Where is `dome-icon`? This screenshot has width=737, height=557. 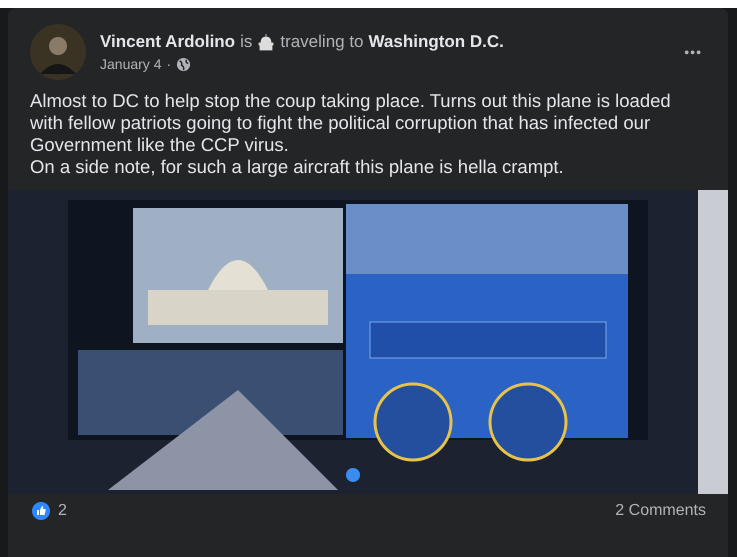 dome-icon is located at coordinates (266, 42).